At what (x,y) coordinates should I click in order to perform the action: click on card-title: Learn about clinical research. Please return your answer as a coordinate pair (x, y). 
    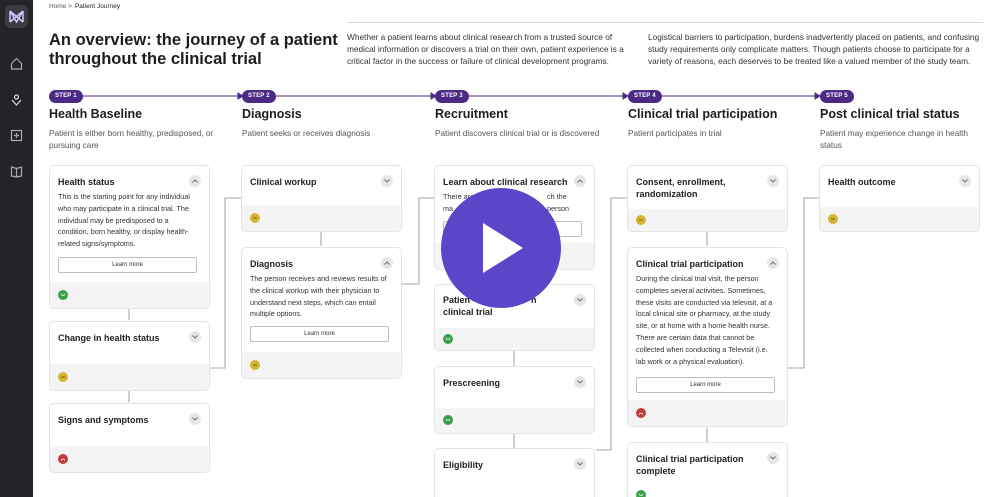
    Looking at the image, I should click on (505, 182).